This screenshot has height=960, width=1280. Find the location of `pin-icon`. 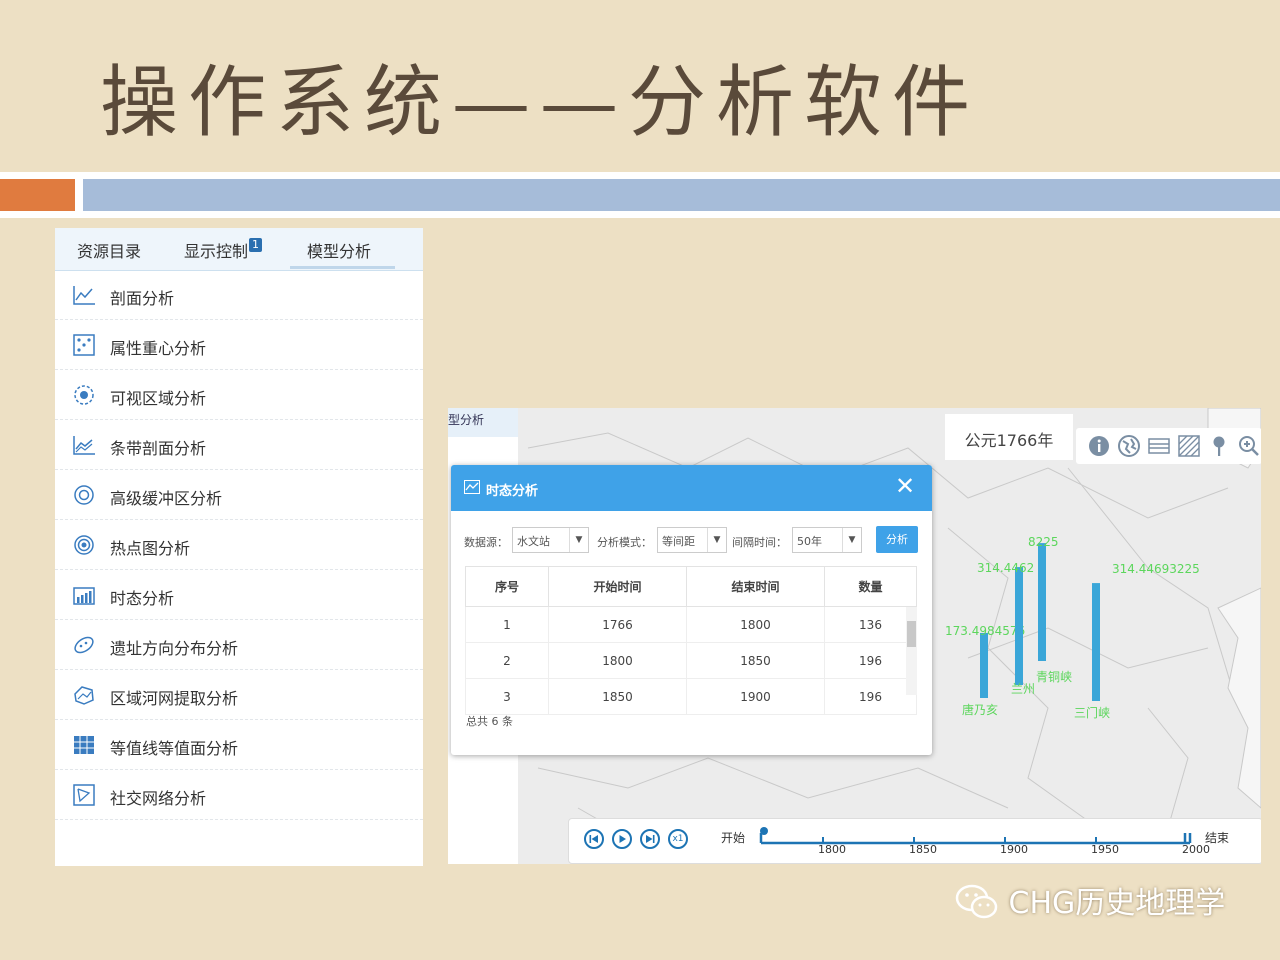

pin-icon is located at coordinates (1219, 446).